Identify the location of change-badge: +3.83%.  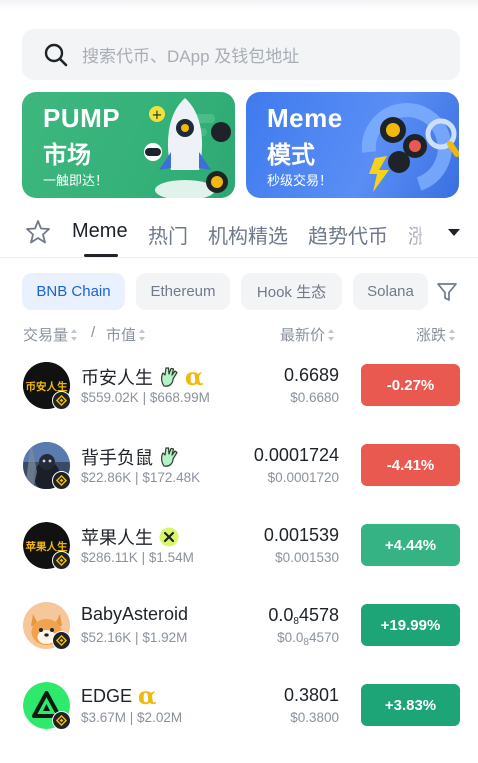
(410, 705).